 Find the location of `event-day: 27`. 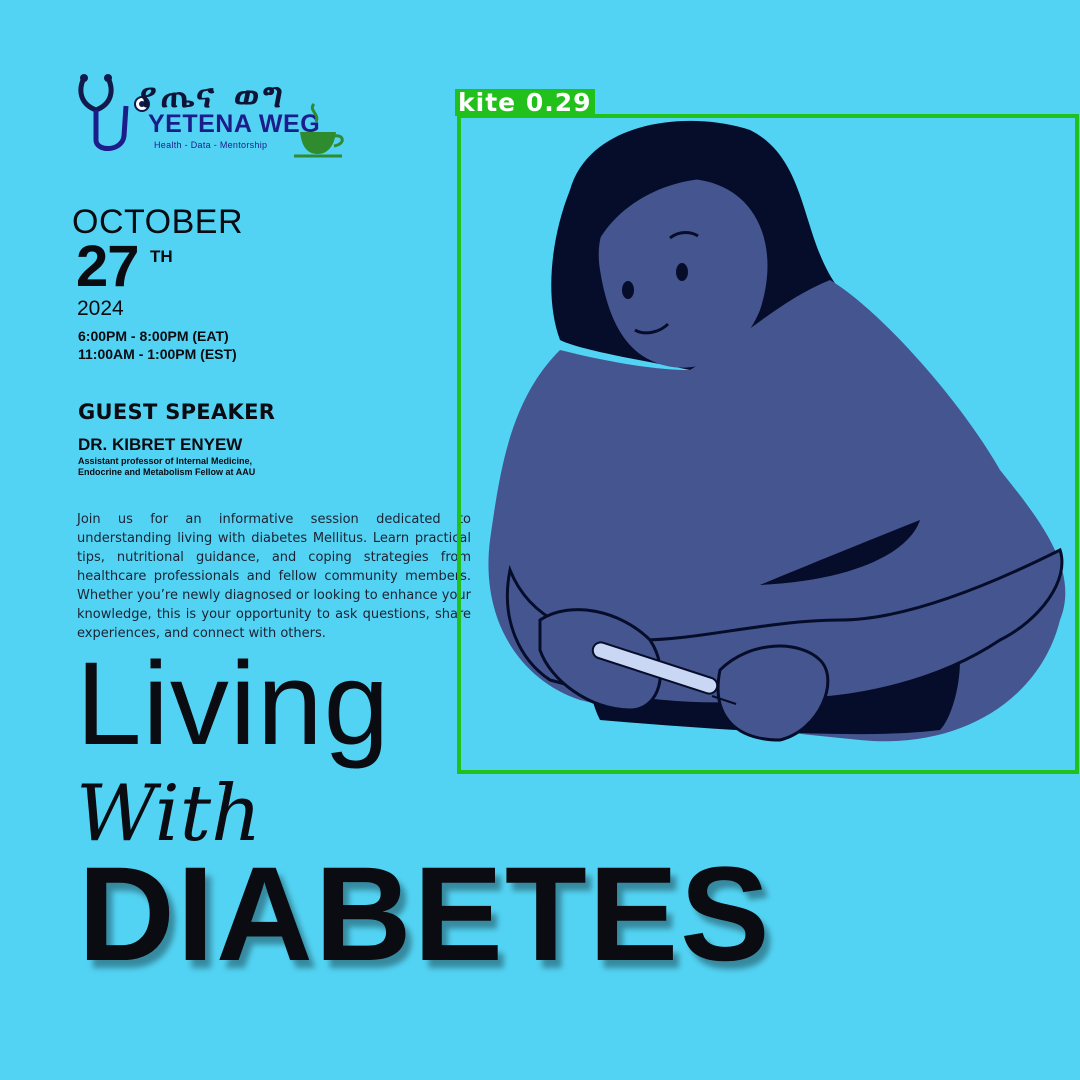

event-day: 27 is located at coordinates (108, 266).